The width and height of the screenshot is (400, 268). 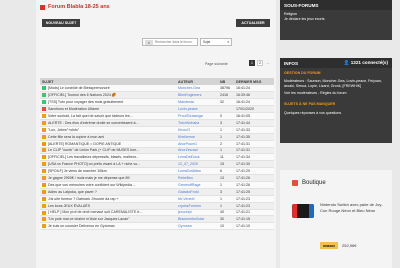 I want to click on topic-last-msg: 17:41:33, so click(x=254, y=130).